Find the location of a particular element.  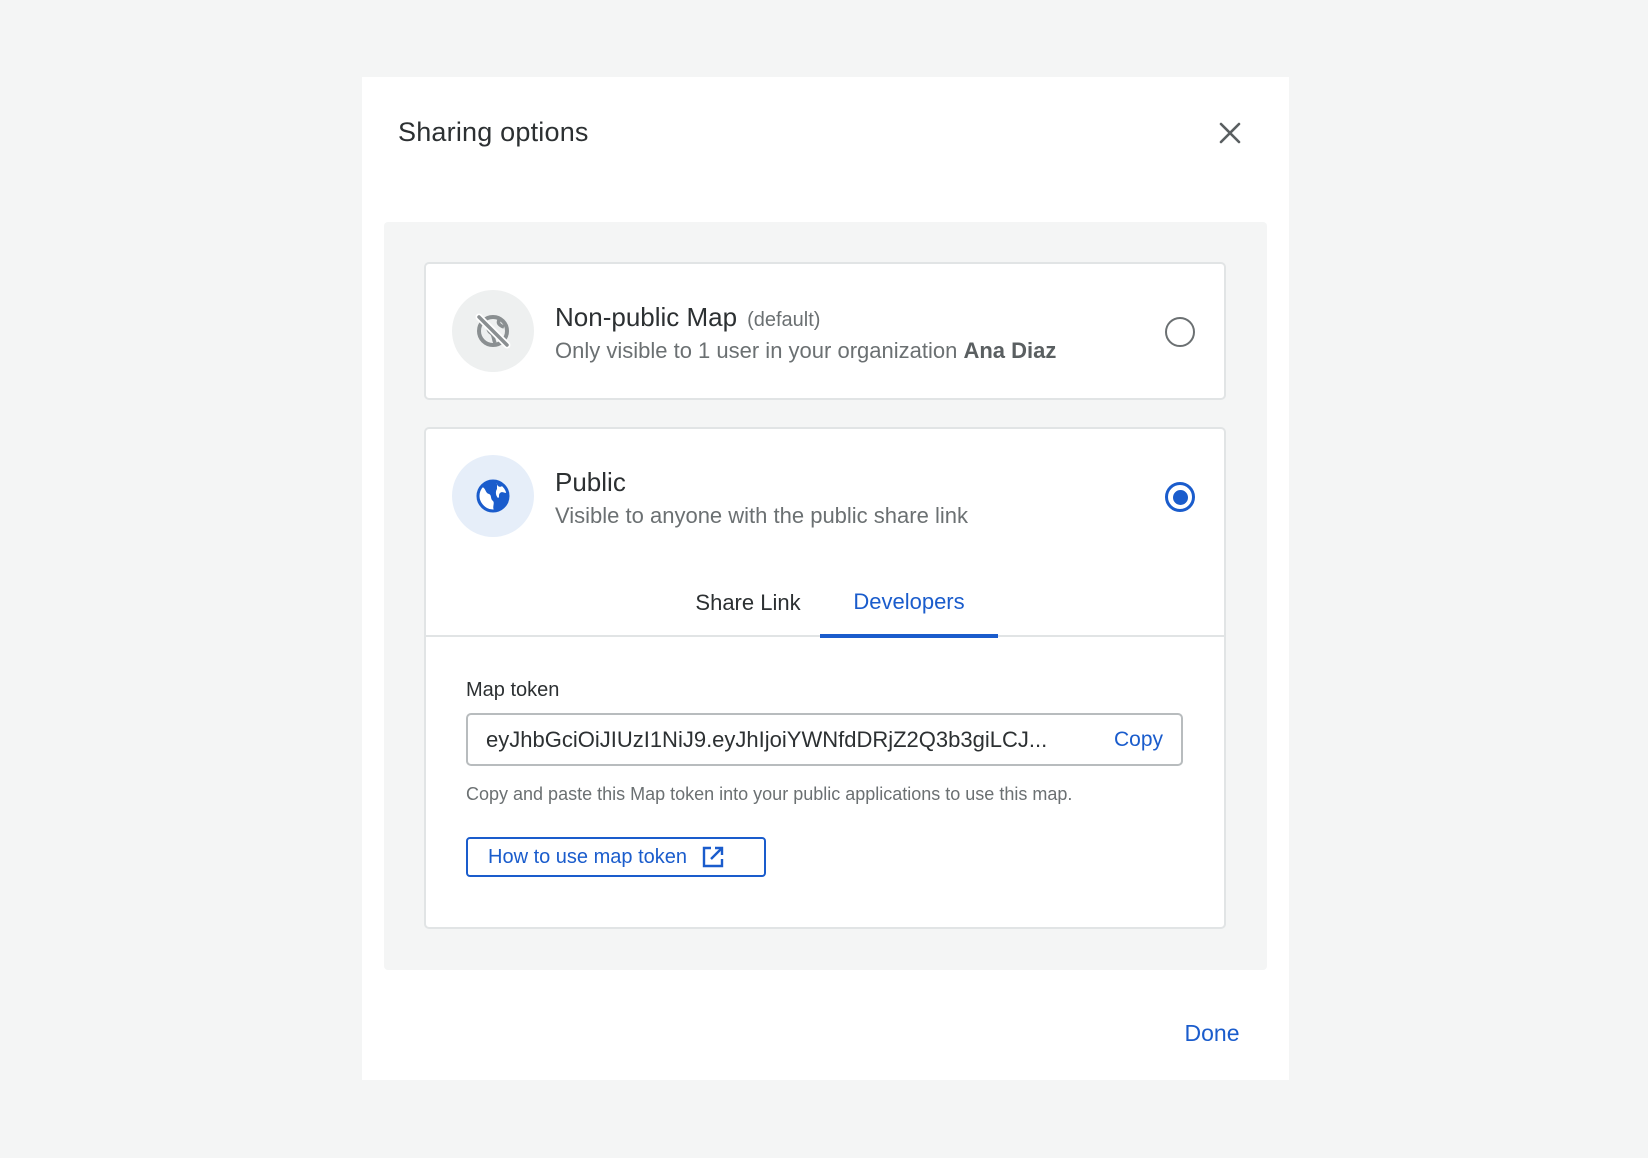

default-tag: (default) is located at coordinates (784, 320).